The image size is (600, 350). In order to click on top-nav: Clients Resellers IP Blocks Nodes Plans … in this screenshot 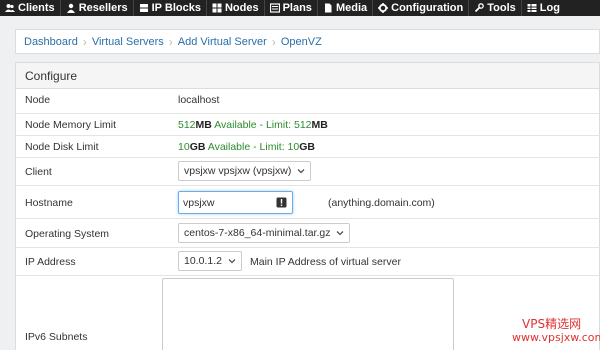, I will do `click(300, 8)`.